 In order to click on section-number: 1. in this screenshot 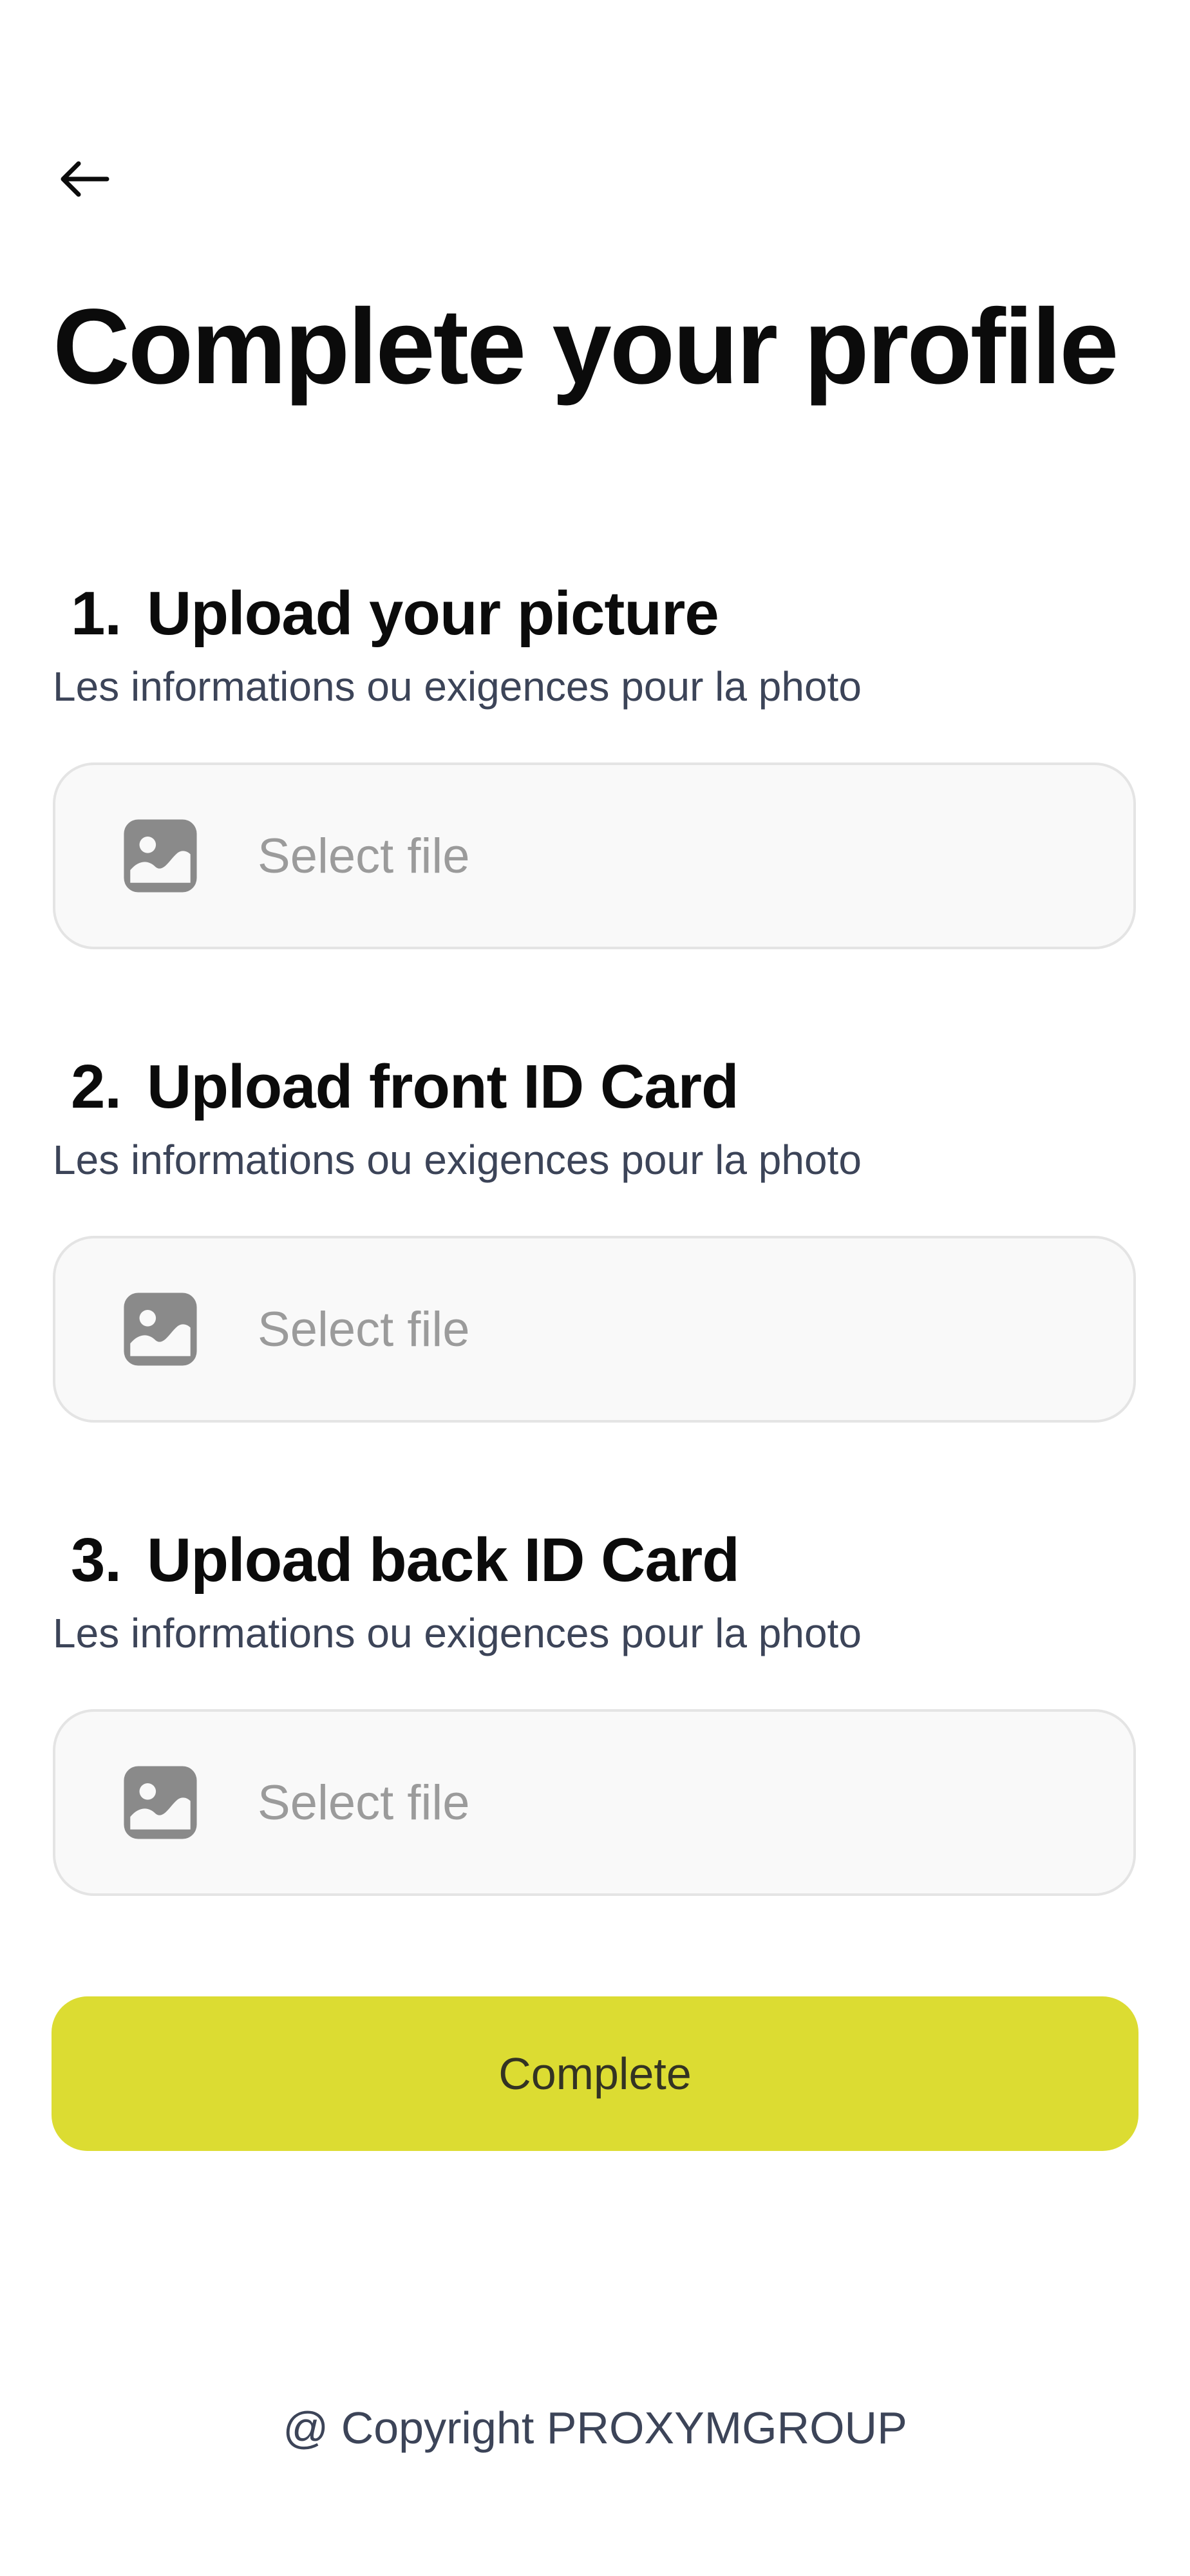, I will do `click(96, 613)`.